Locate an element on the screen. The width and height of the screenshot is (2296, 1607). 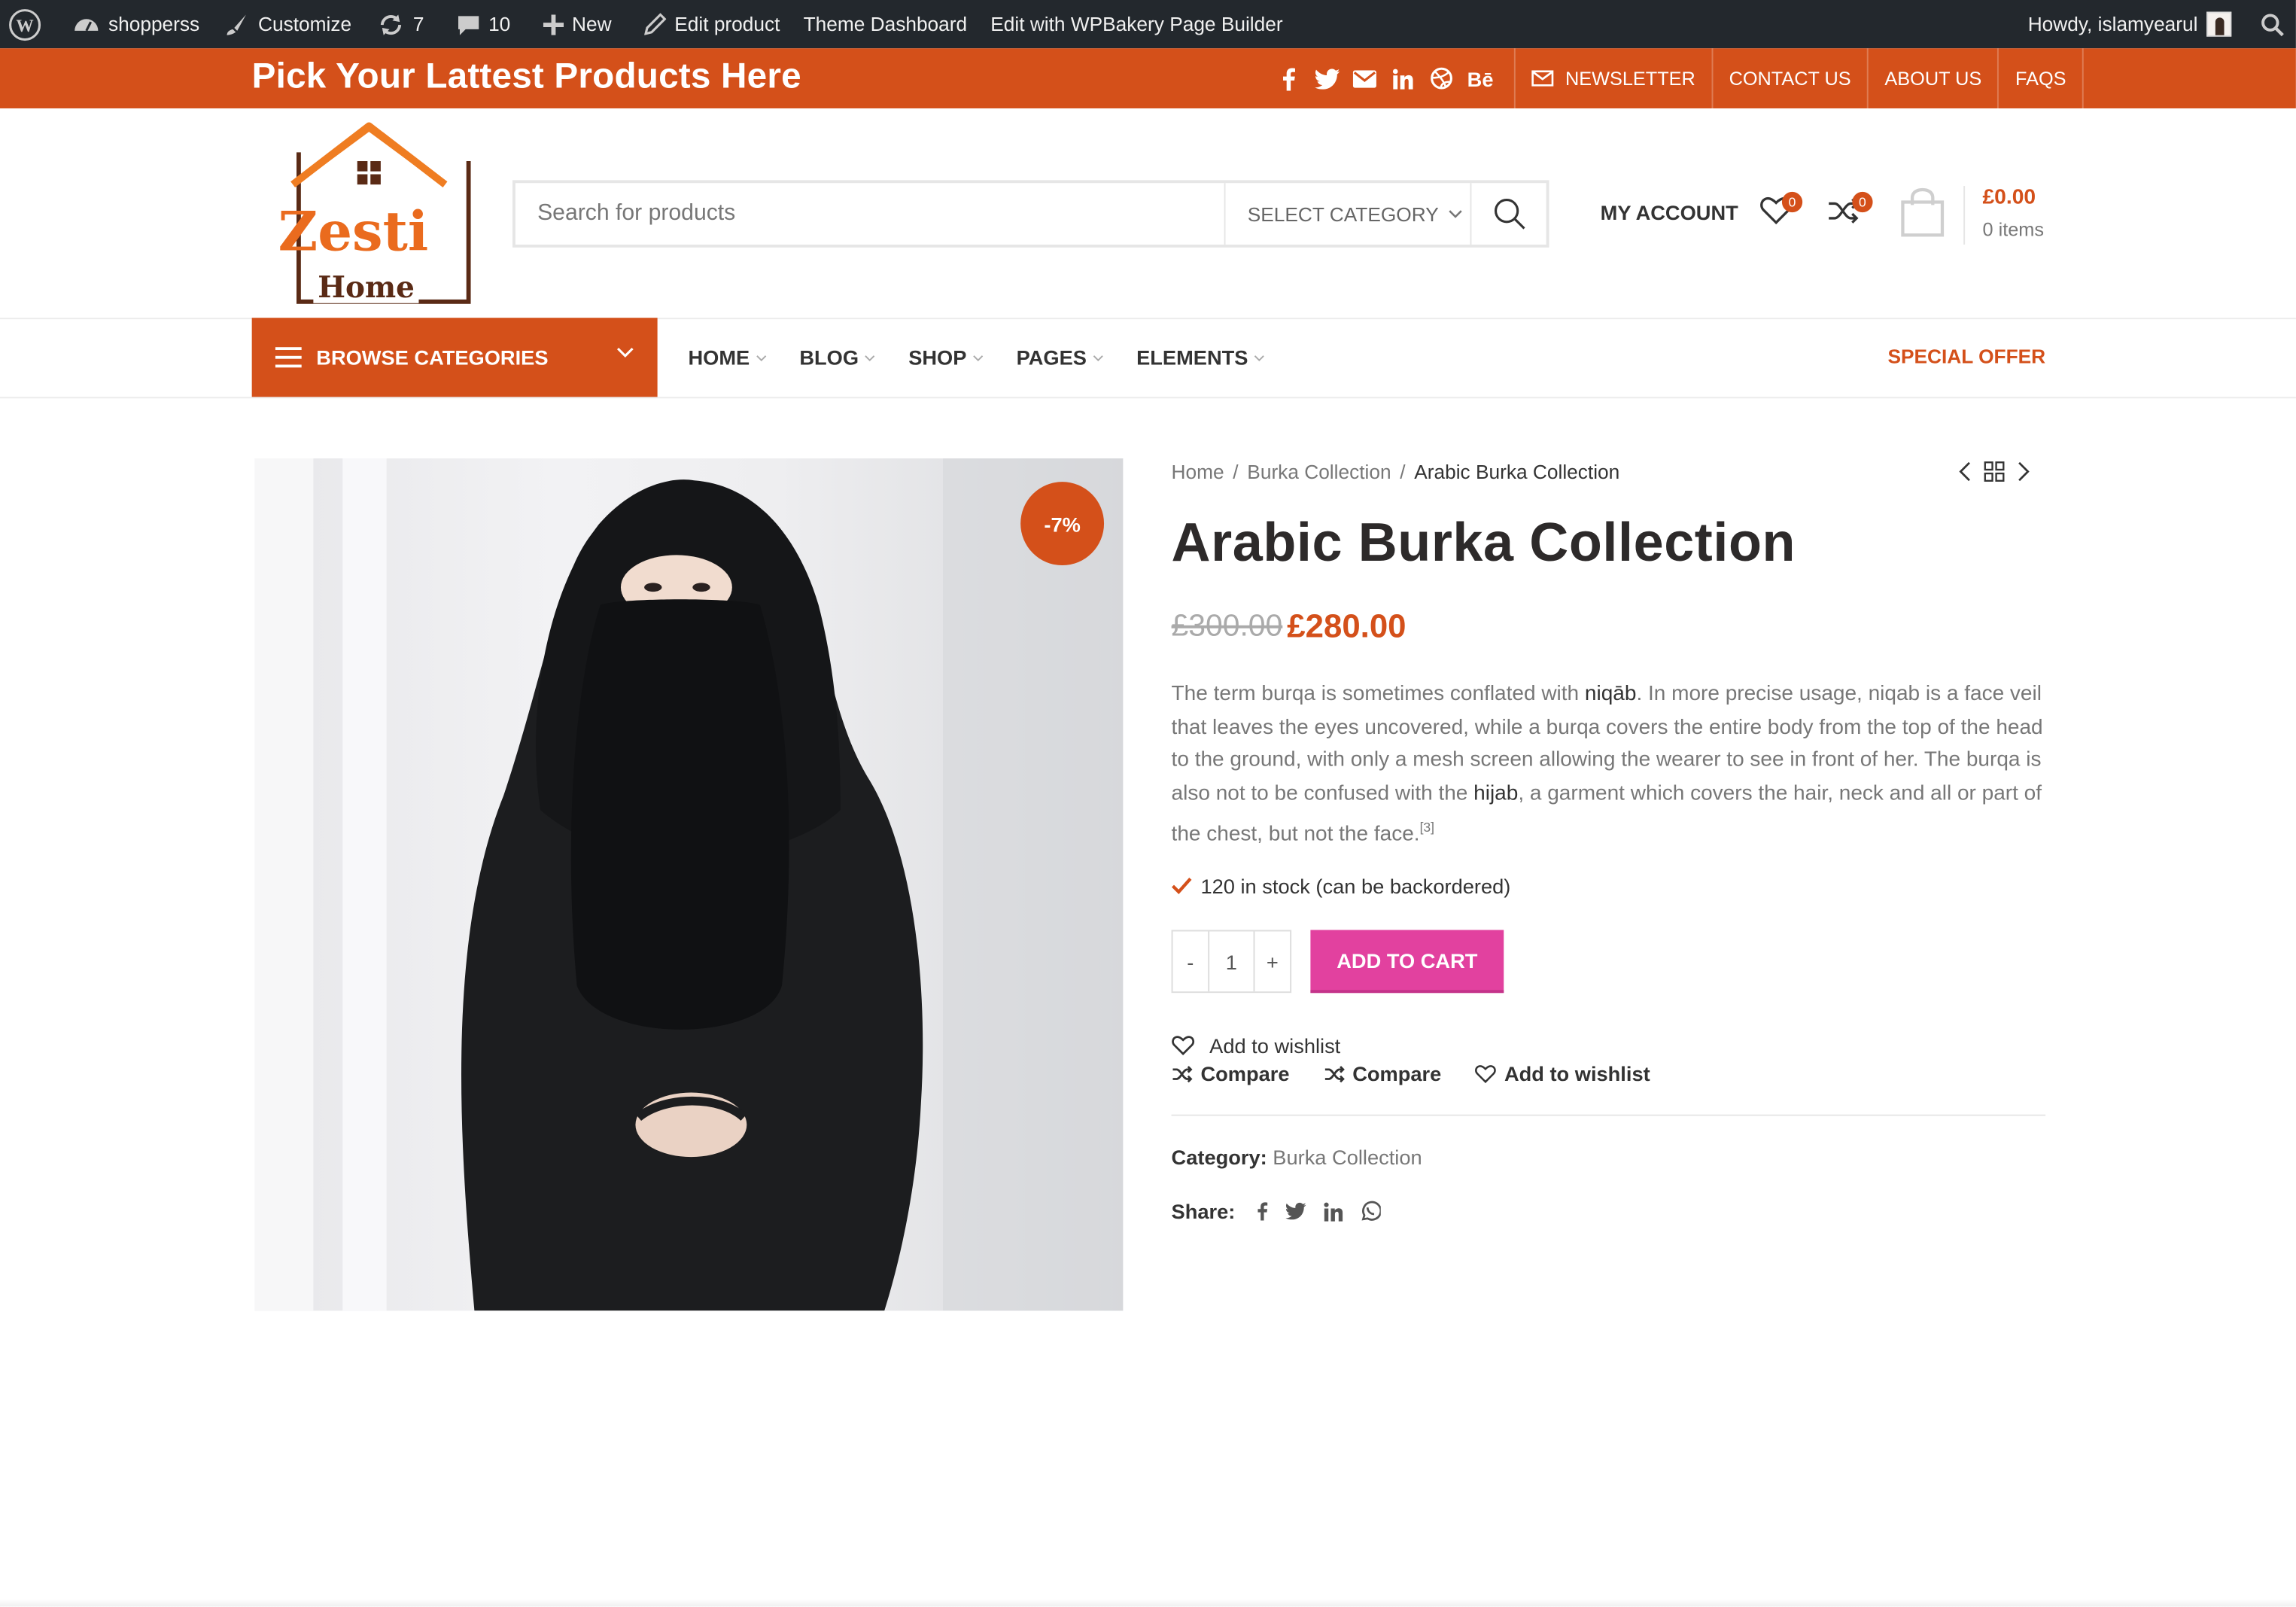
wordpress-logo-button: W is located at coordinates (26, 24).